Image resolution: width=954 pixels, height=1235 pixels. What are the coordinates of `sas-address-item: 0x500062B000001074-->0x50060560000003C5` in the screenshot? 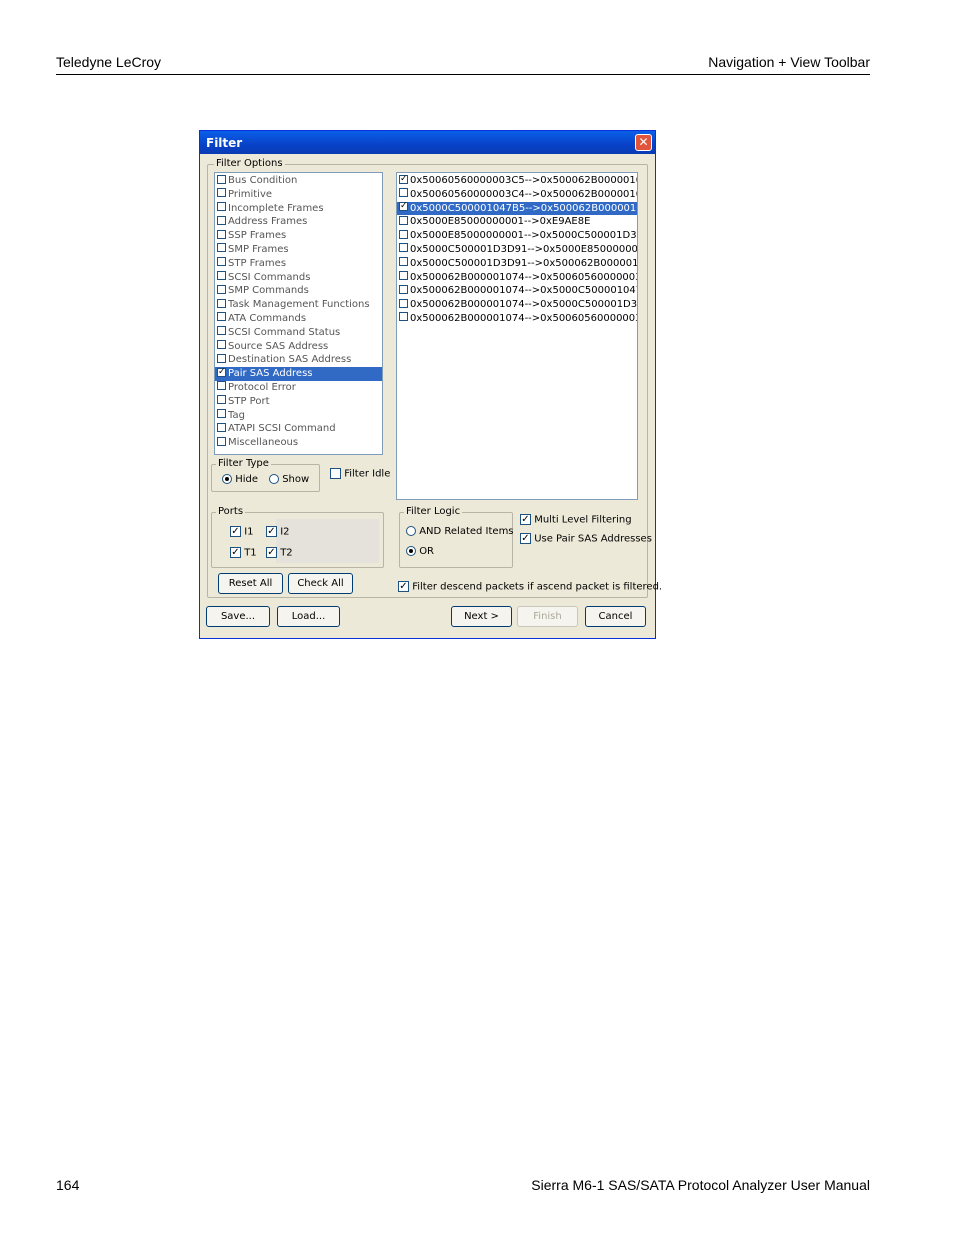 It's located at (517, 278).